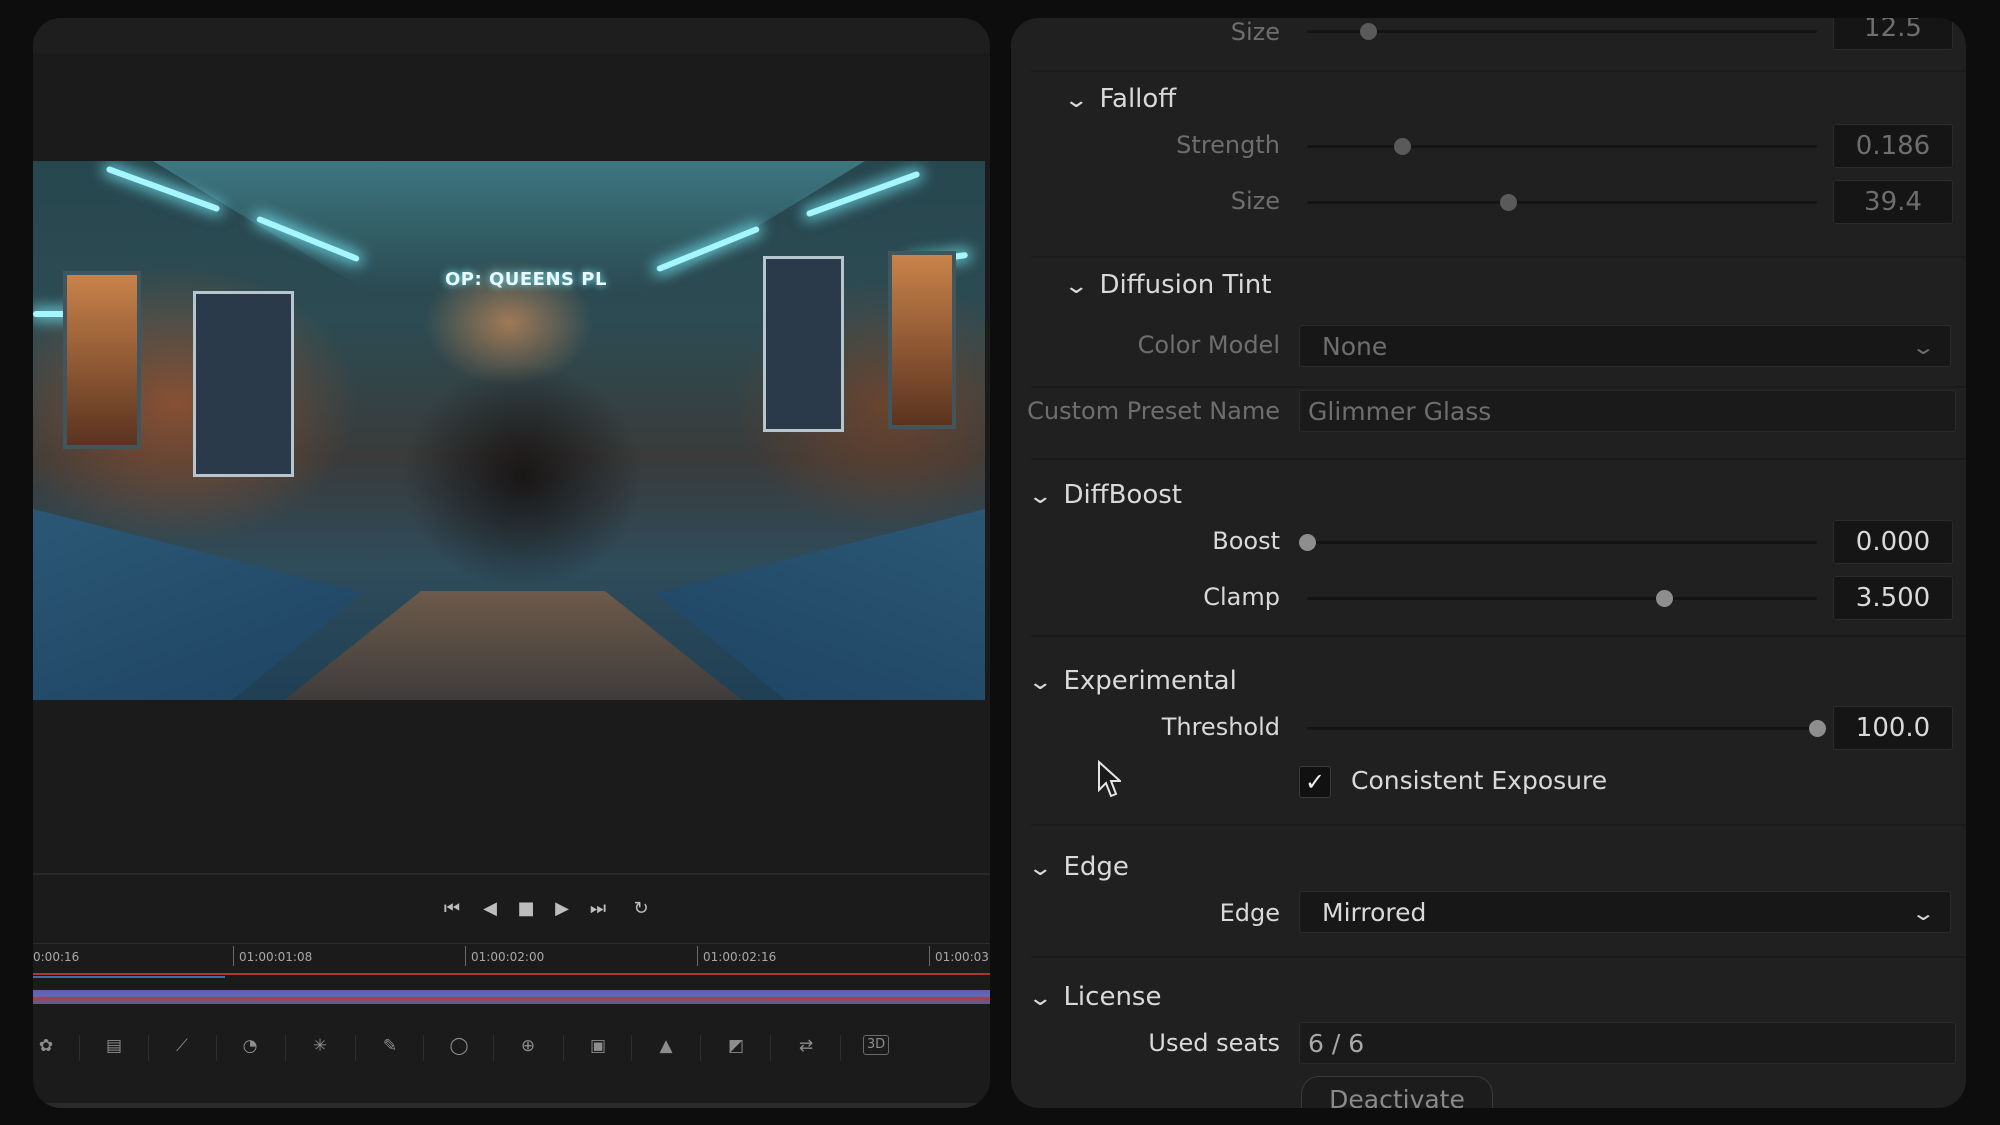  I want to click on param-label: Clamp, so click(1241, 597).